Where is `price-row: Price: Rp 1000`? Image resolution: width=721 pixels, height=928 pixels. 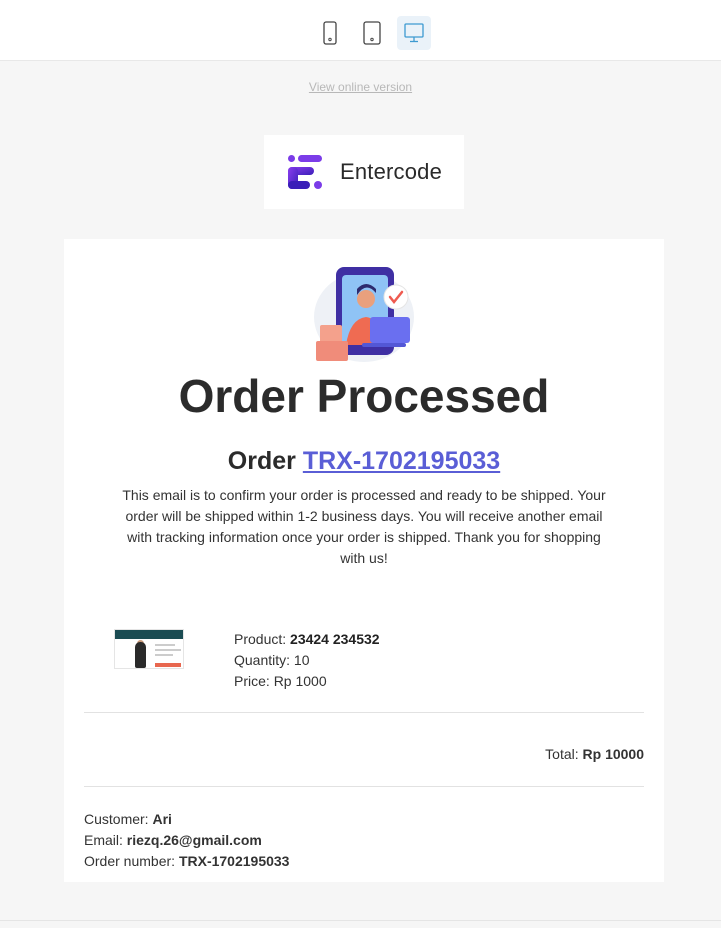
price-row: Price: Rp 1000 is located at coordinates (307, 681).